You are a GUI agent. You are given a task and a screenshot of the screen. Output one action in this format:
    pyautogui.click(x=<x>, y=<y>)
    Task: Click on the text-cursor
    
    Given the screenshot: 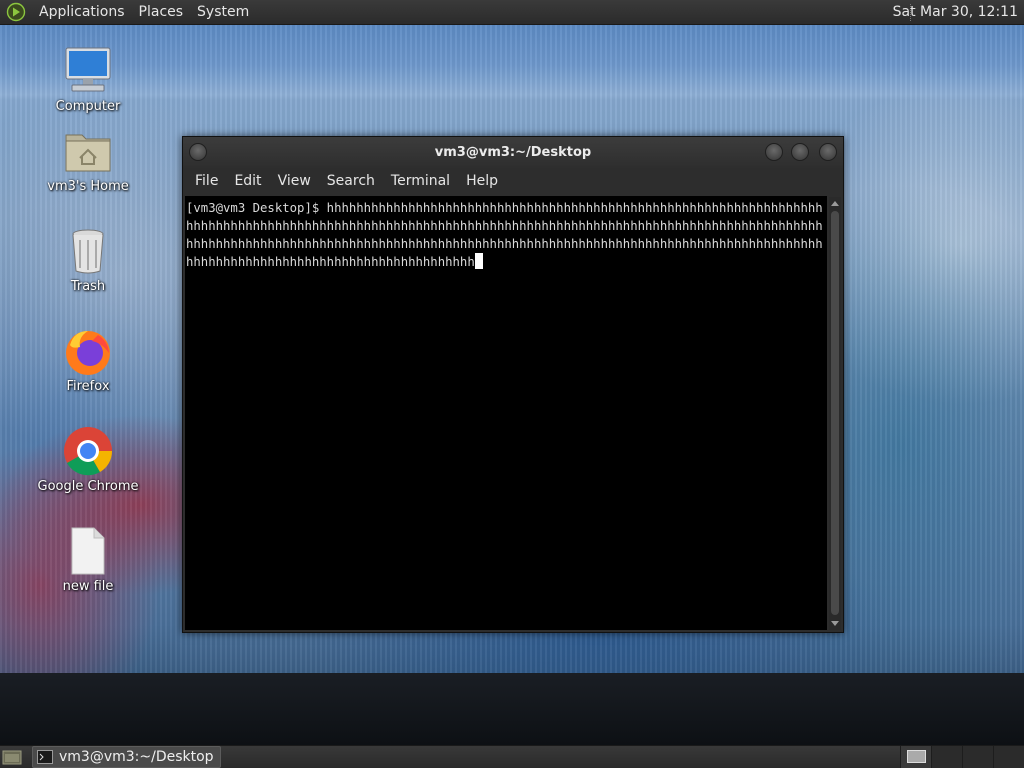 What is the action you would take?
    pyautogui.click(x=478, y=261)
    